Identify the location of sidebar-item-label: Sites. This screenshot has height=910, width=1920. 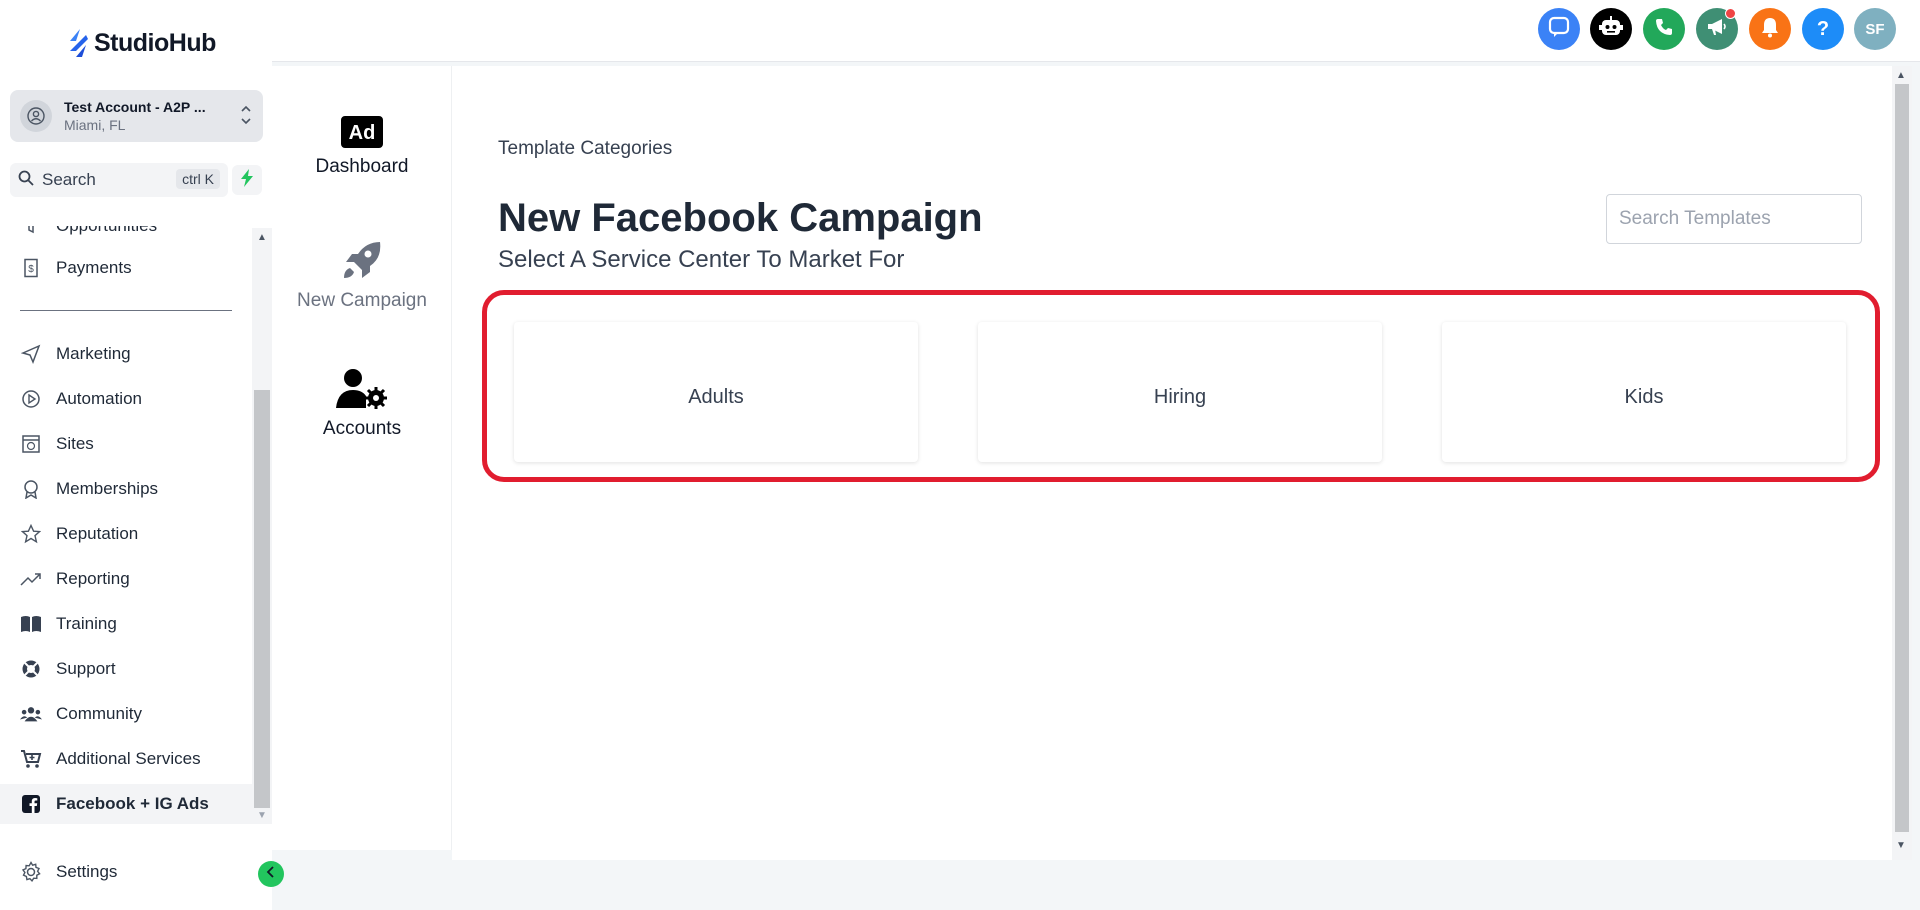
(75, 443).